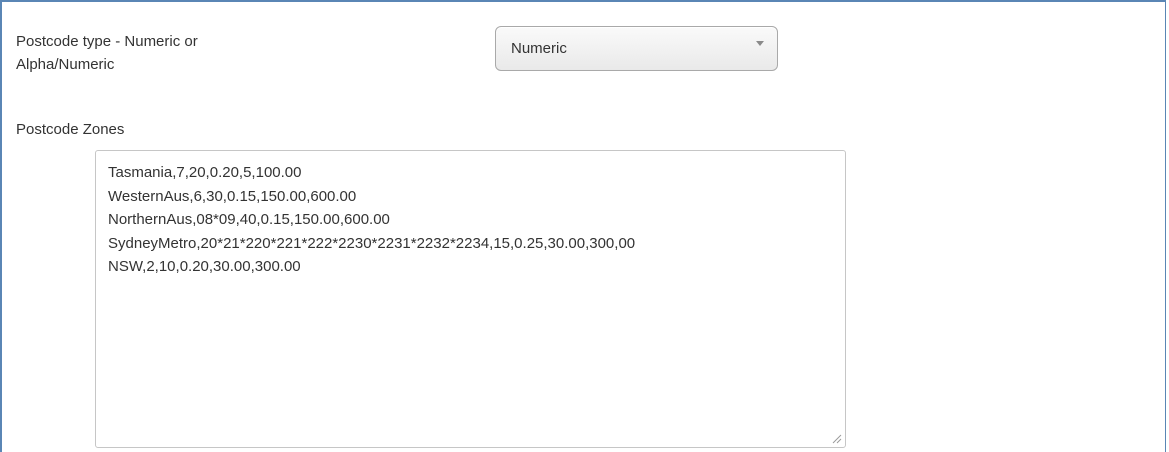 The width and height of the screenshot is (1169, 452). I want to click on zone-line: Tasmania,7,20,0.20,5,100.00, so click(205, 172).